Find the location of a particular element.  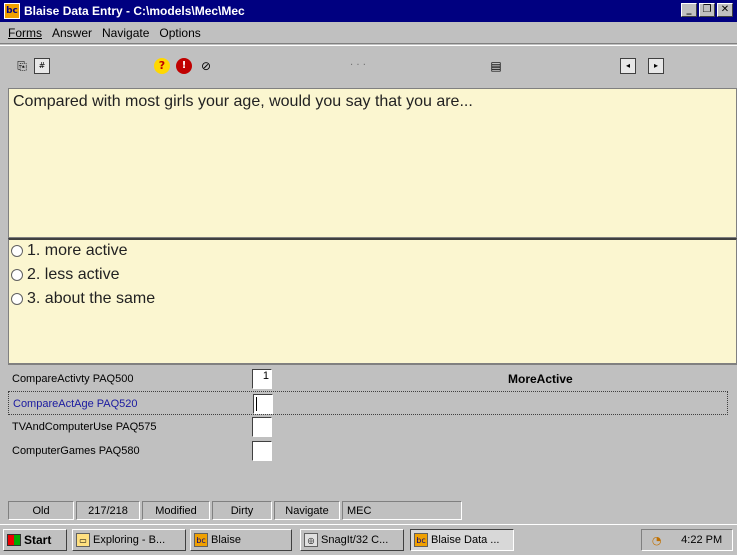

field-answer-text: MoreActive is located at coordinates (540, 379).